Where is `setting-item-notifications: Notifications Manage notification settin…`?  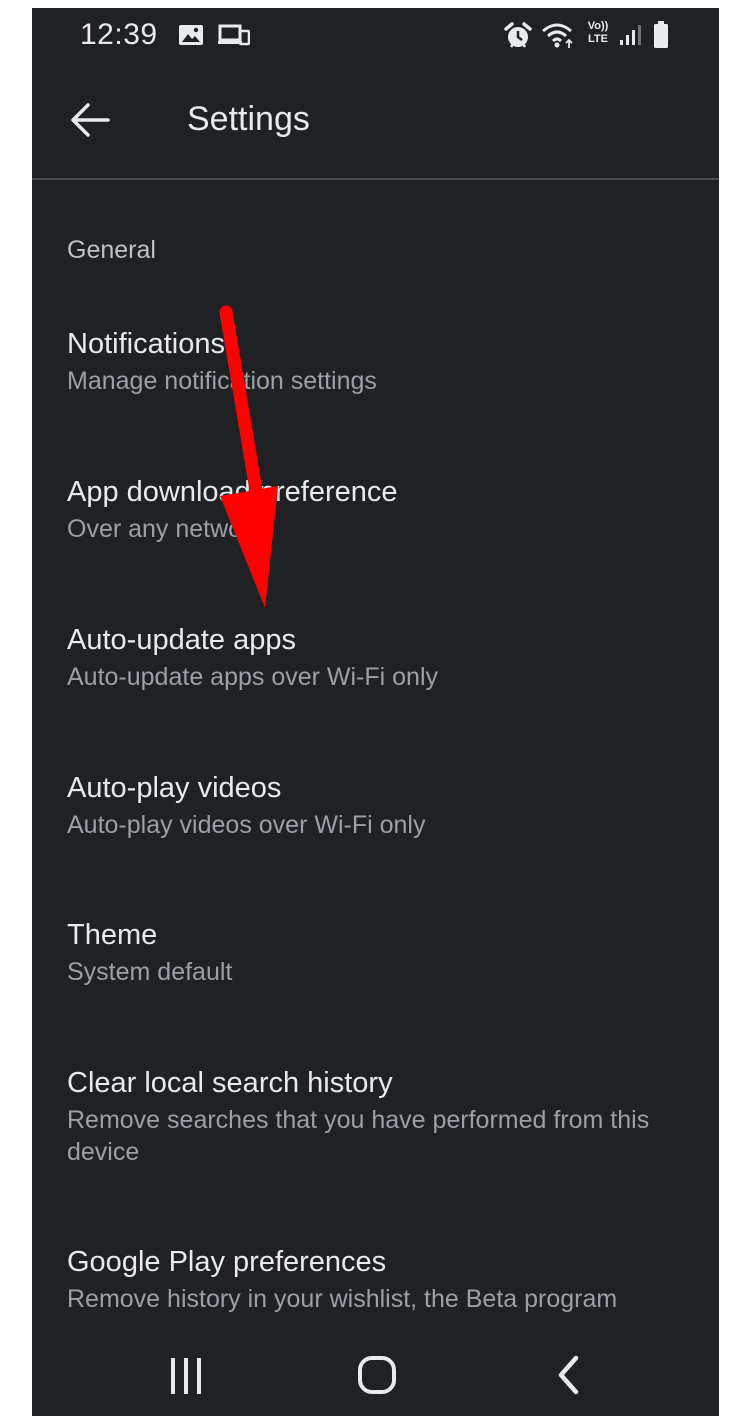 setting-item-notifications: Notifications Manage notification settin… is located at coordinates (377, 361).